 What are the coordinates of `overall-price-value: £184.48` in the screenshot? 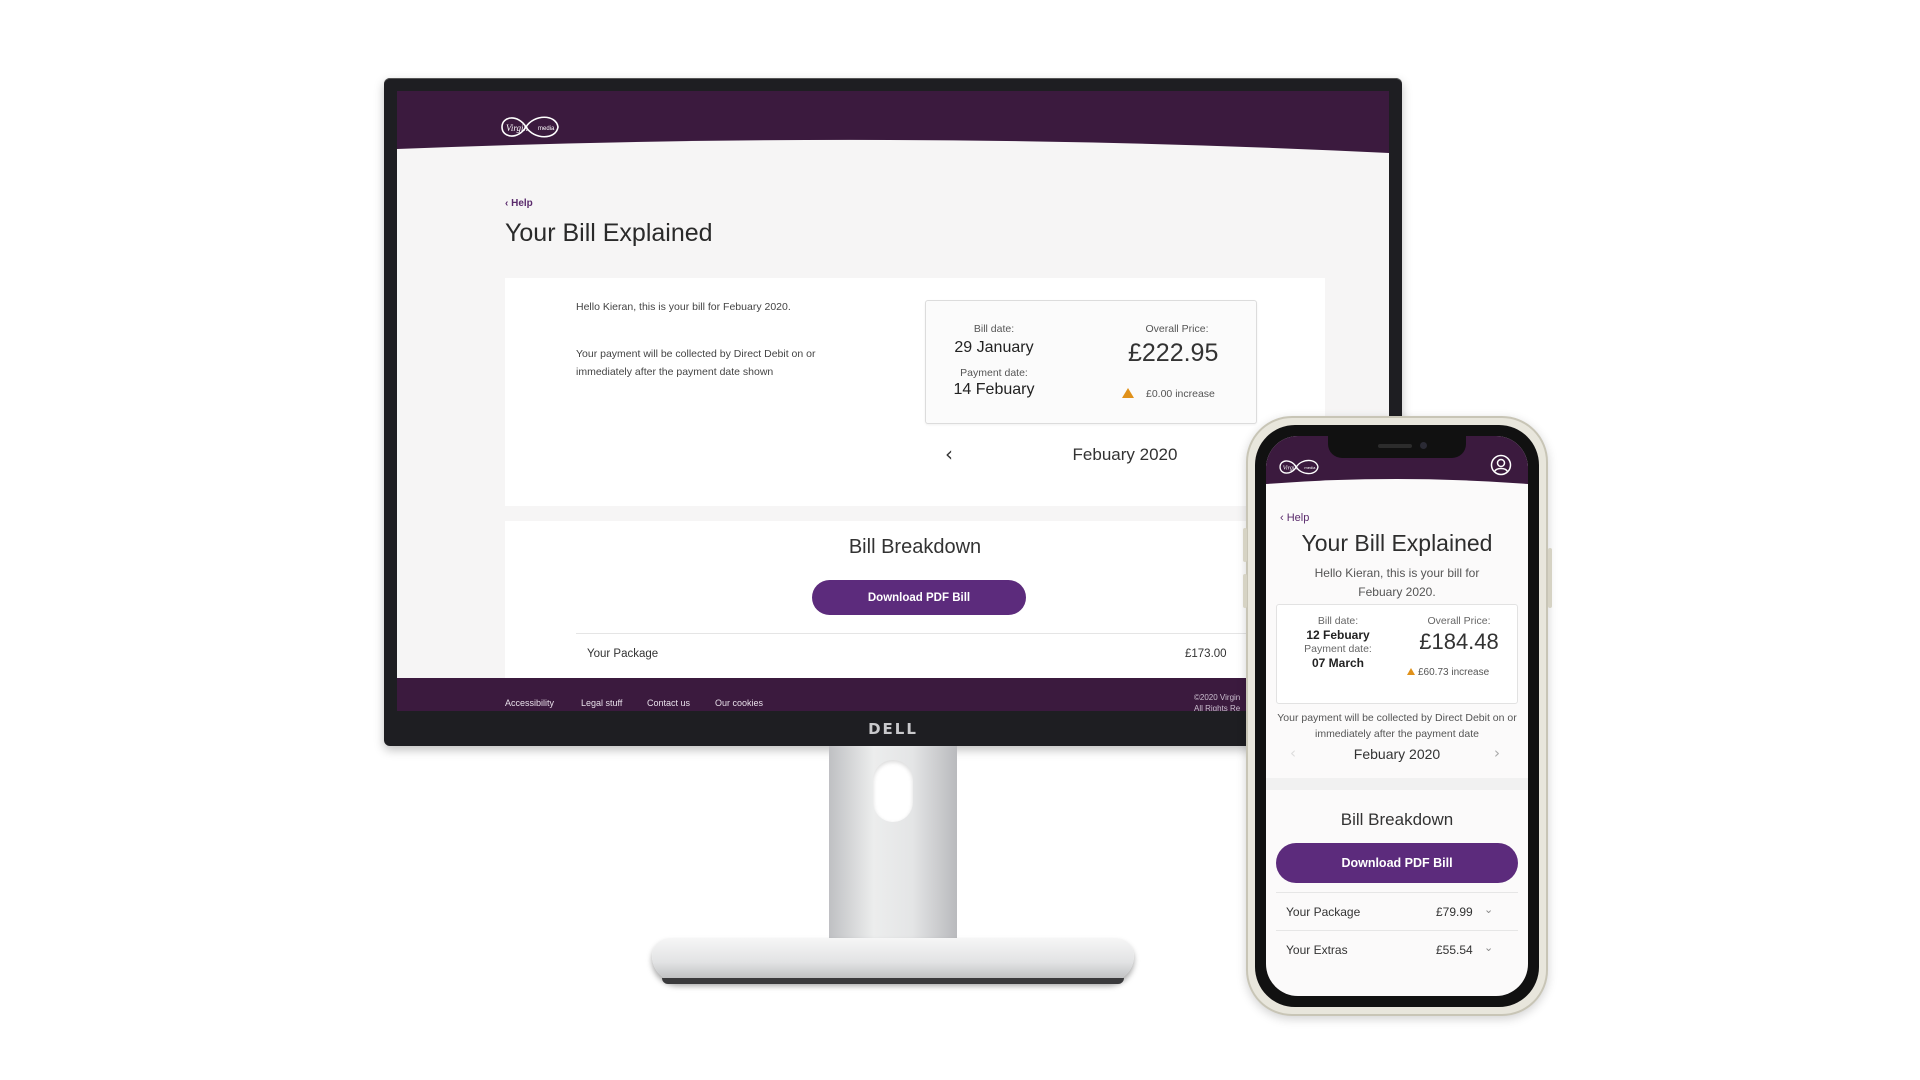 It's located at (1459, 641).